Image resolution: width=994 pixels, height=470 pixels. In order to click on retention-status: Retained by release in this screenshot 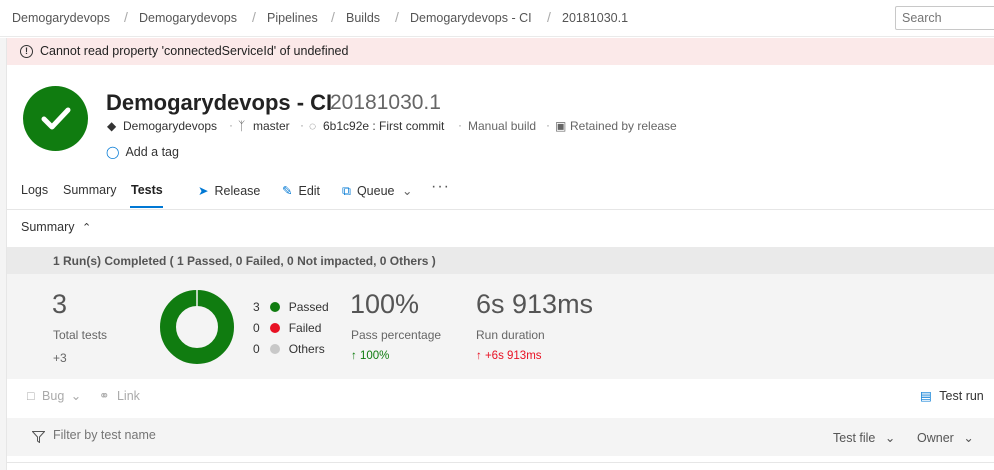, I will do `click(623, 126)`.